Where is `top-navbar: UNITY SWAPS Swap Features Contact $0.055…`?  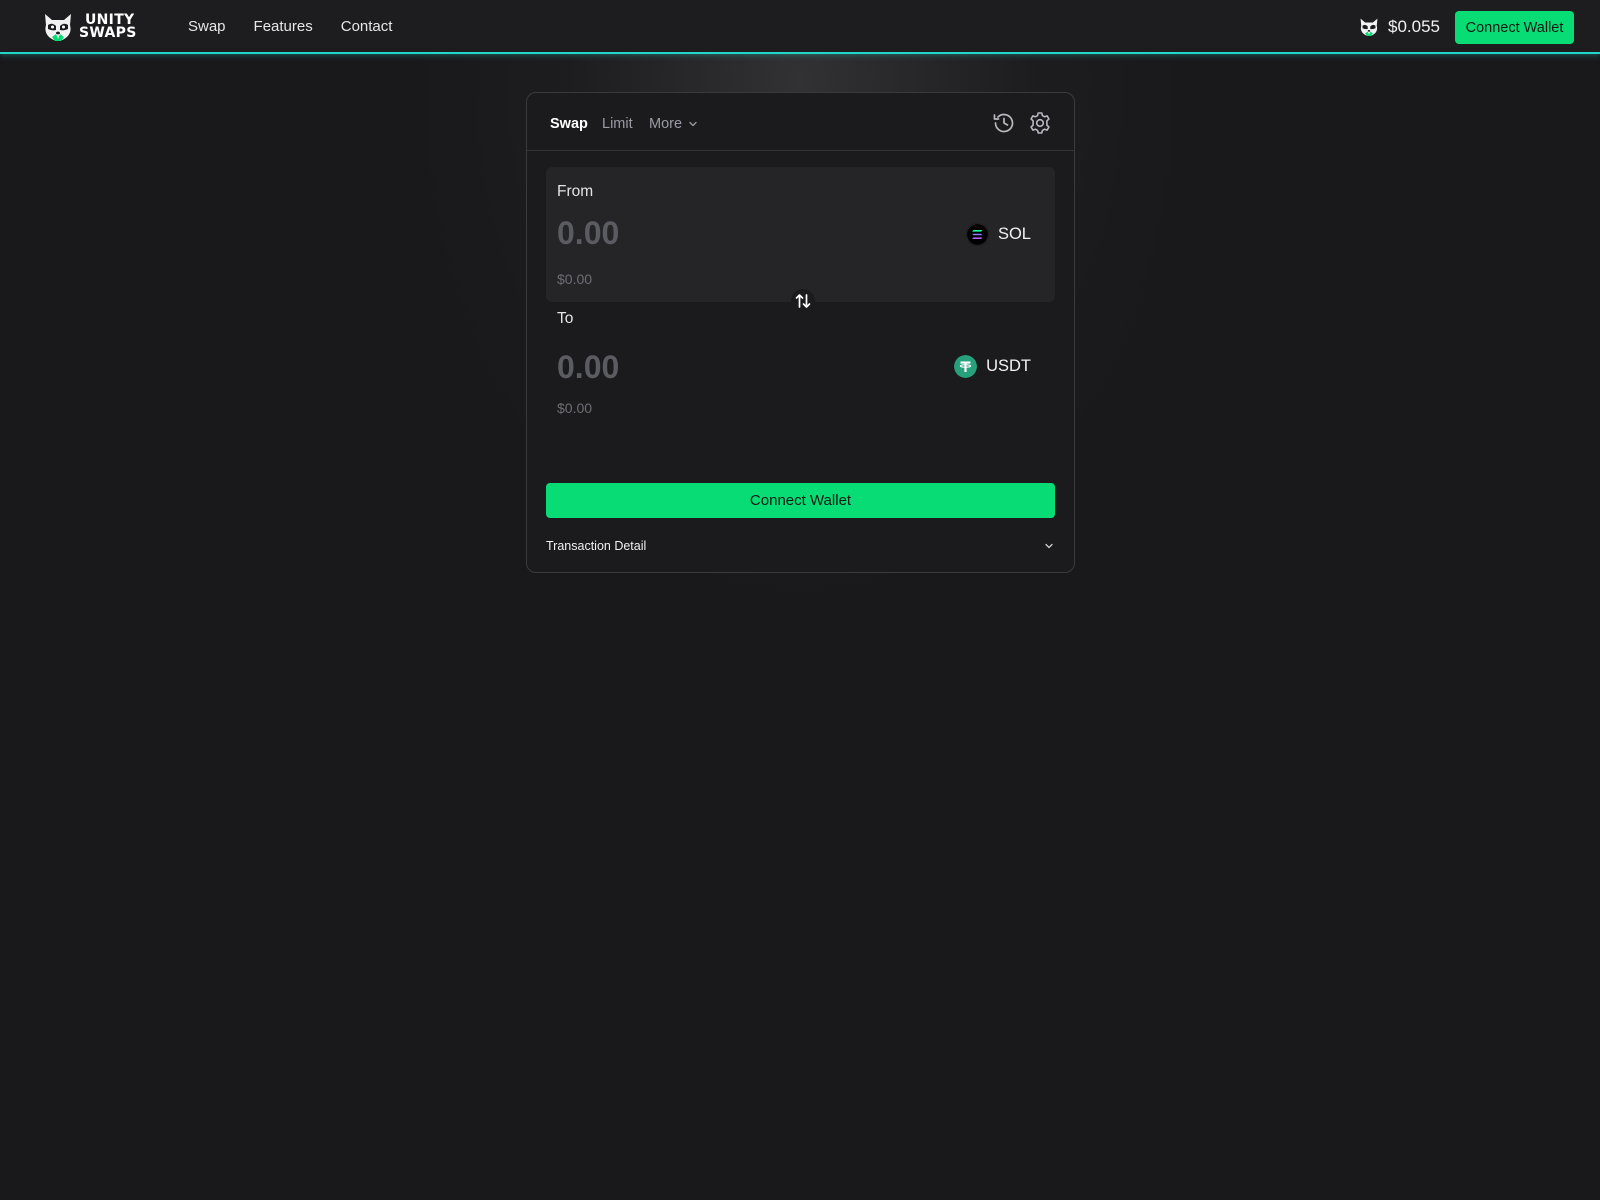
top-navbar: UNITY SWAPS Swap Features Contact $0.055… is located at coordinates (800, 27).